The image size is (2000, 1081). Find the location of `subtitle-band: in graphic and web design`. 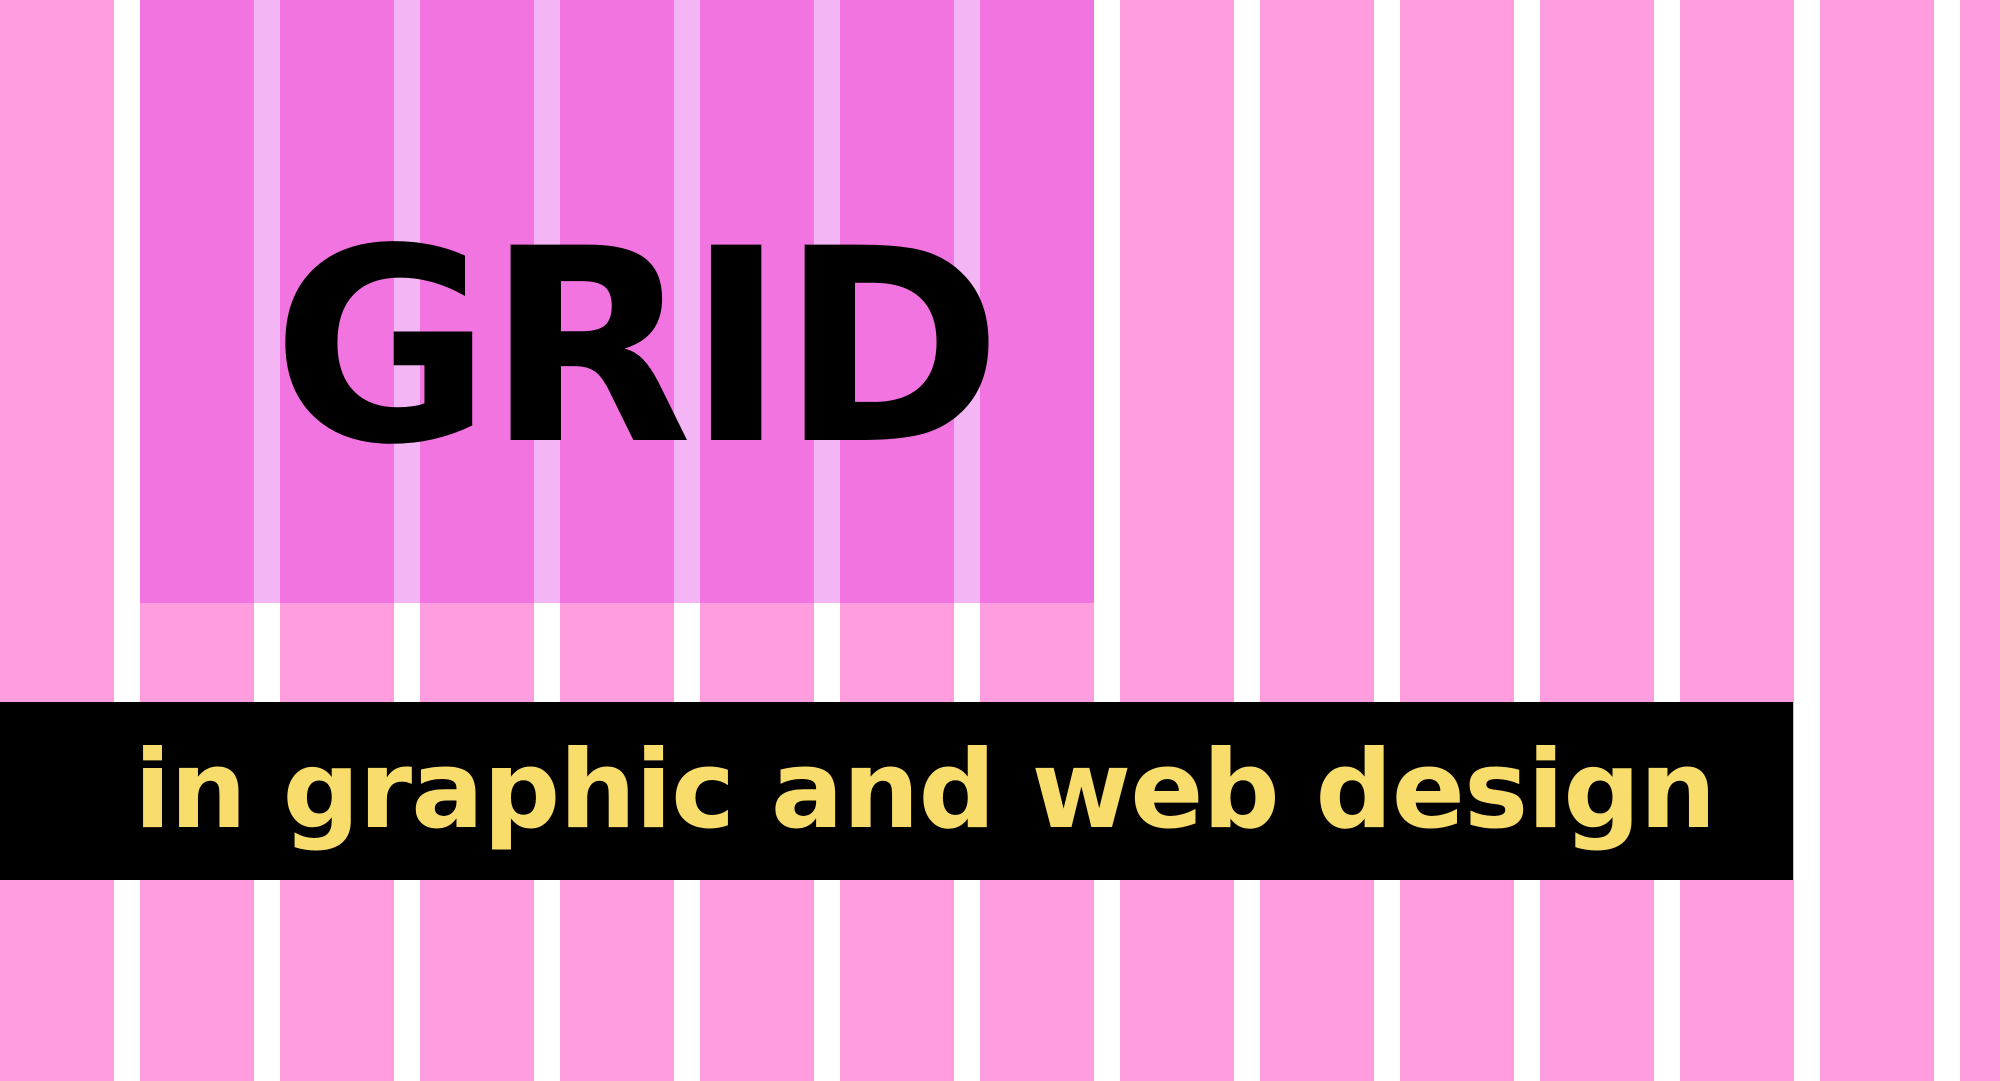

subtitle-band: in graphic and web design is located at coordinates (896, 791).